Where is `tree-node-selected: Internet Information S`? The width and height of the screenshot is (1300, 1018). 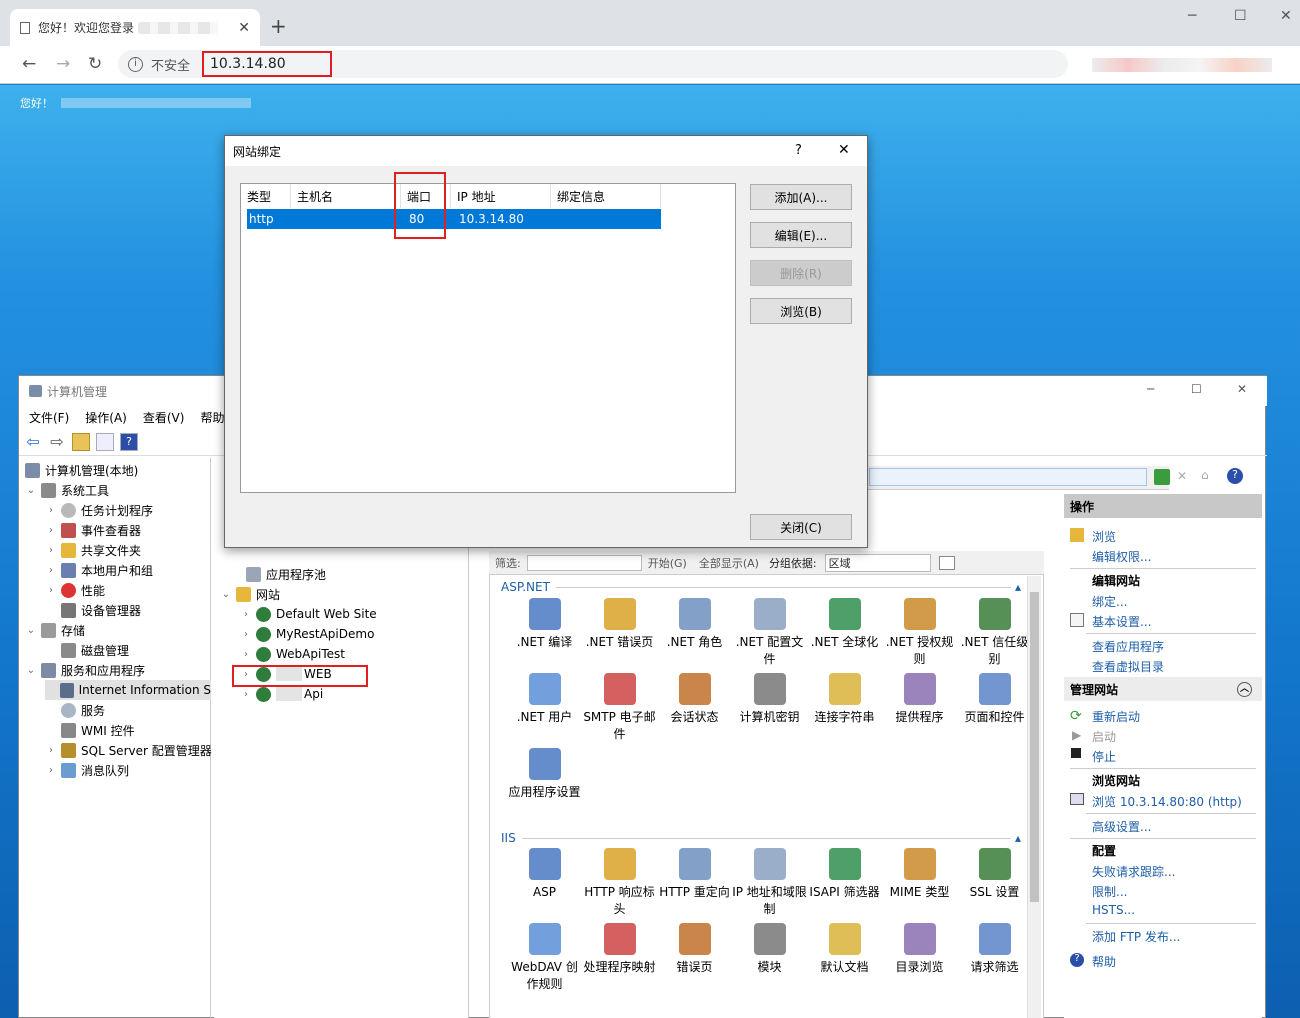 tree-node-selected: Internet Information S is located at coordinates (128, 690).